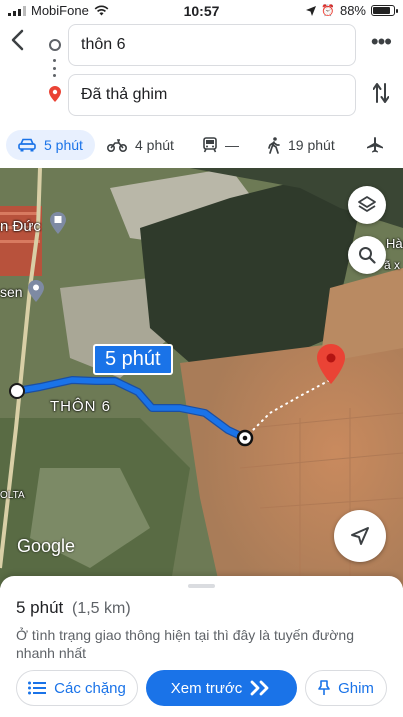 Image resolution: width=403 pixels, height=717 pixels. What do you see at coordinates (212, 45) in the screenshot?
I see `origin-field: thôn 6` at bounding box center [212, 45].